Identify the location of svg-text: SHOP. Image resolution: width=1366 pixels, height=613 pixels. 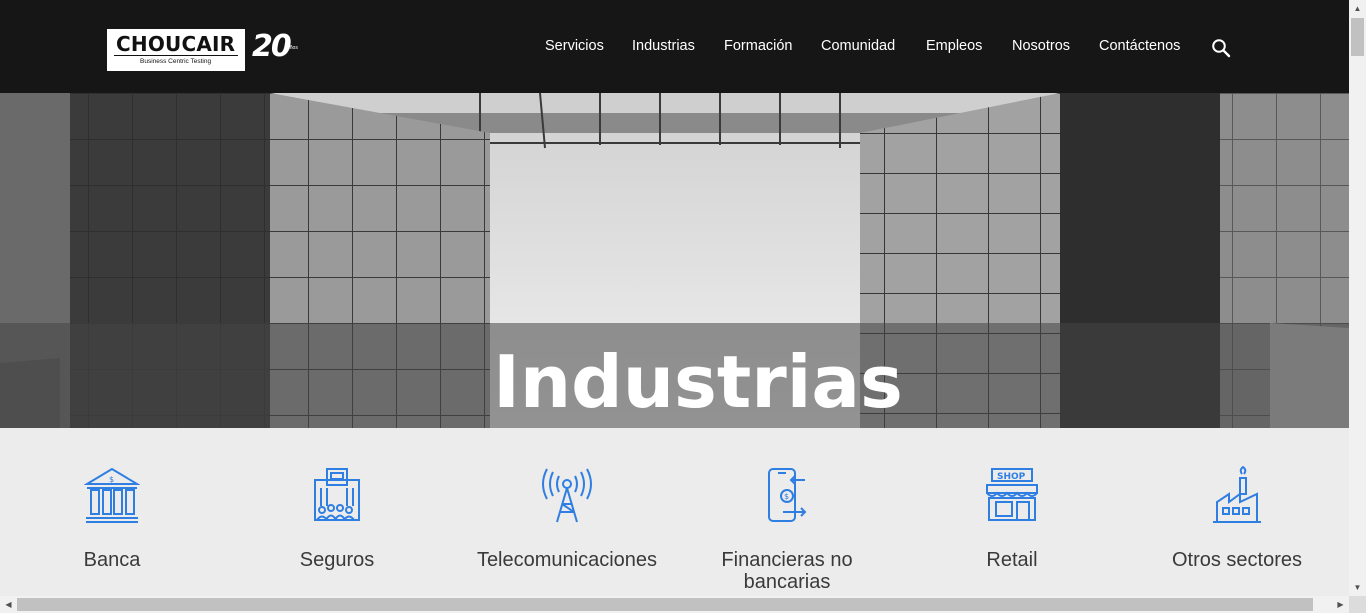
(1011, 477).